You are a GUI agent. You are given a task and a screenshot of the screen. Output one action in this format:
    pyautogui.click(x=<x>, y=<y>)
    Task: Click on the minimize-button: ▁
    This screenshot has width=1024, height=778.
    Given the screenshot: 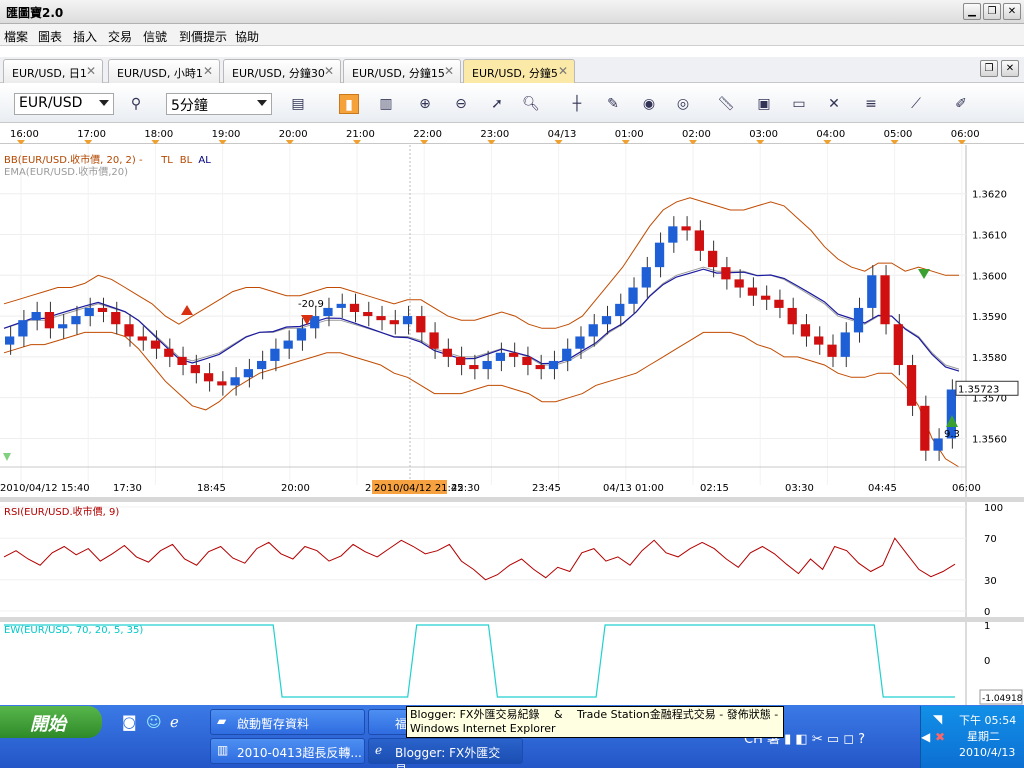 What is the action you would take?
    pyautogui.click(x=972, y=11)
    